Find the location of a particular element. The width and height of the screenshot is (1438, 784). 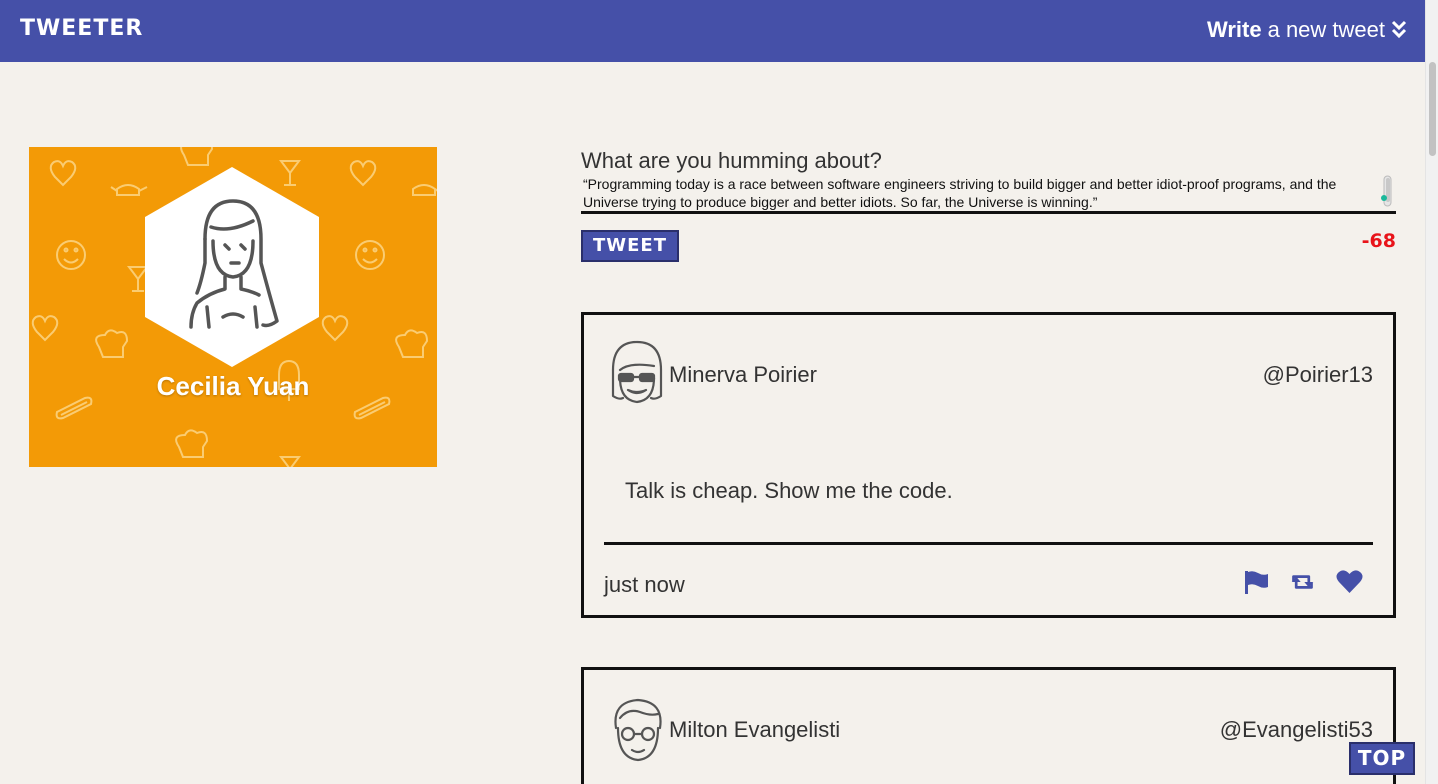

tweet-author: Minerva Poirier is located at coordinates (743, 374).